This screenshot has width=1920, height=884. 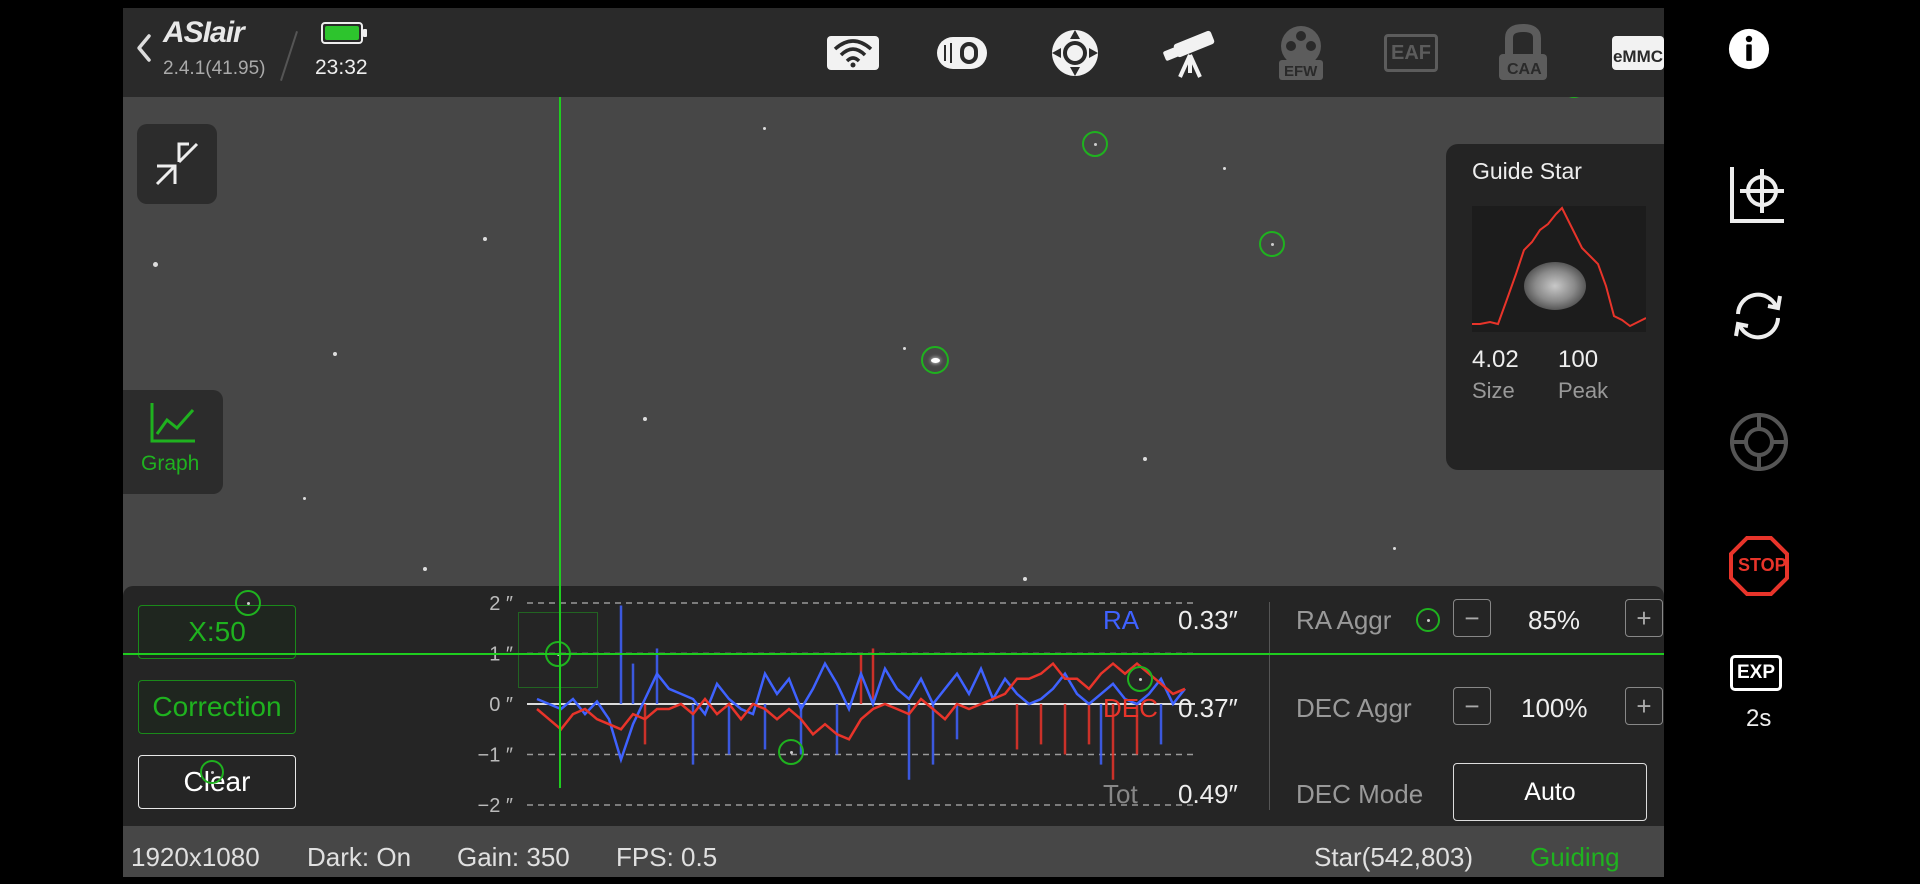 I want to click on caa-button: CAA, so click(x=1523, y=53).